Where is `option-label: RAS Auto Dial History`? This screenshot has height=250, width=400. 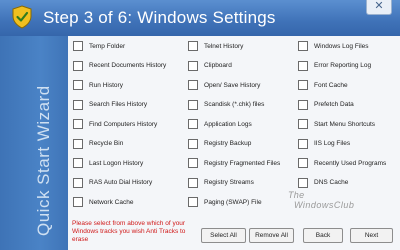 option-label: RAS Auto Dial History is located at coordinates (121, 182).